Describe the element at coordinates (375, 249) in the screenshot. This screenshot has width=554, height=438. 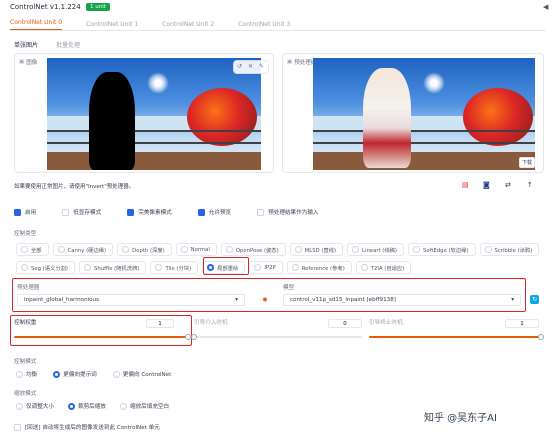
I see `control-type-option: Lineart (线稿)` at that location.